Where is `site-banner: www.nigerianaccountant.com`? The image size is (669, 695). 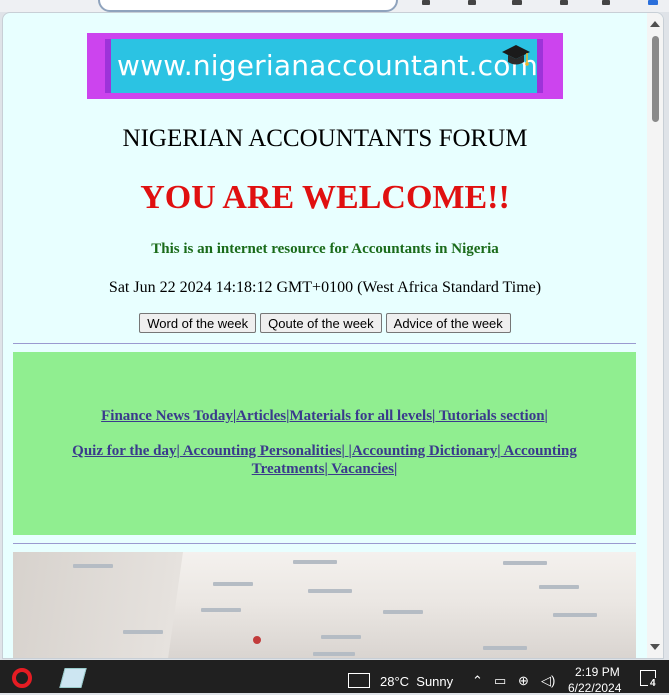 site-banner: www.nigerianaccountant.com is located at coordinates (325, 66).